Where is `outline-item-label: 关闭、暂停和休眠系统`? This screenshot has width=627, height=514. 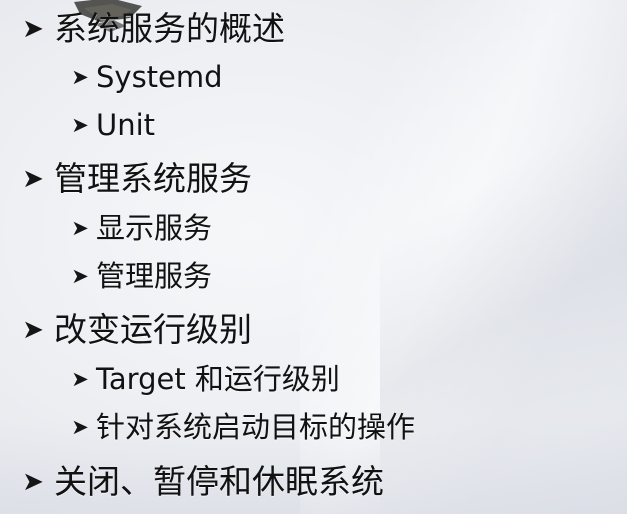
outline-item-label: 关闭、暂停和休眠系统 is located at coordinates (219, 481).